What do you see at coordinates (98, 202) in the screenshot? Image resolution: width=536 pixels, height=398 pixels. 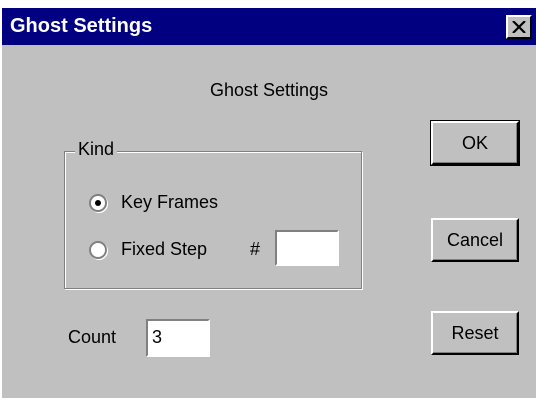 I see `radio-key-frames-button` at bounding box center [98, 202].